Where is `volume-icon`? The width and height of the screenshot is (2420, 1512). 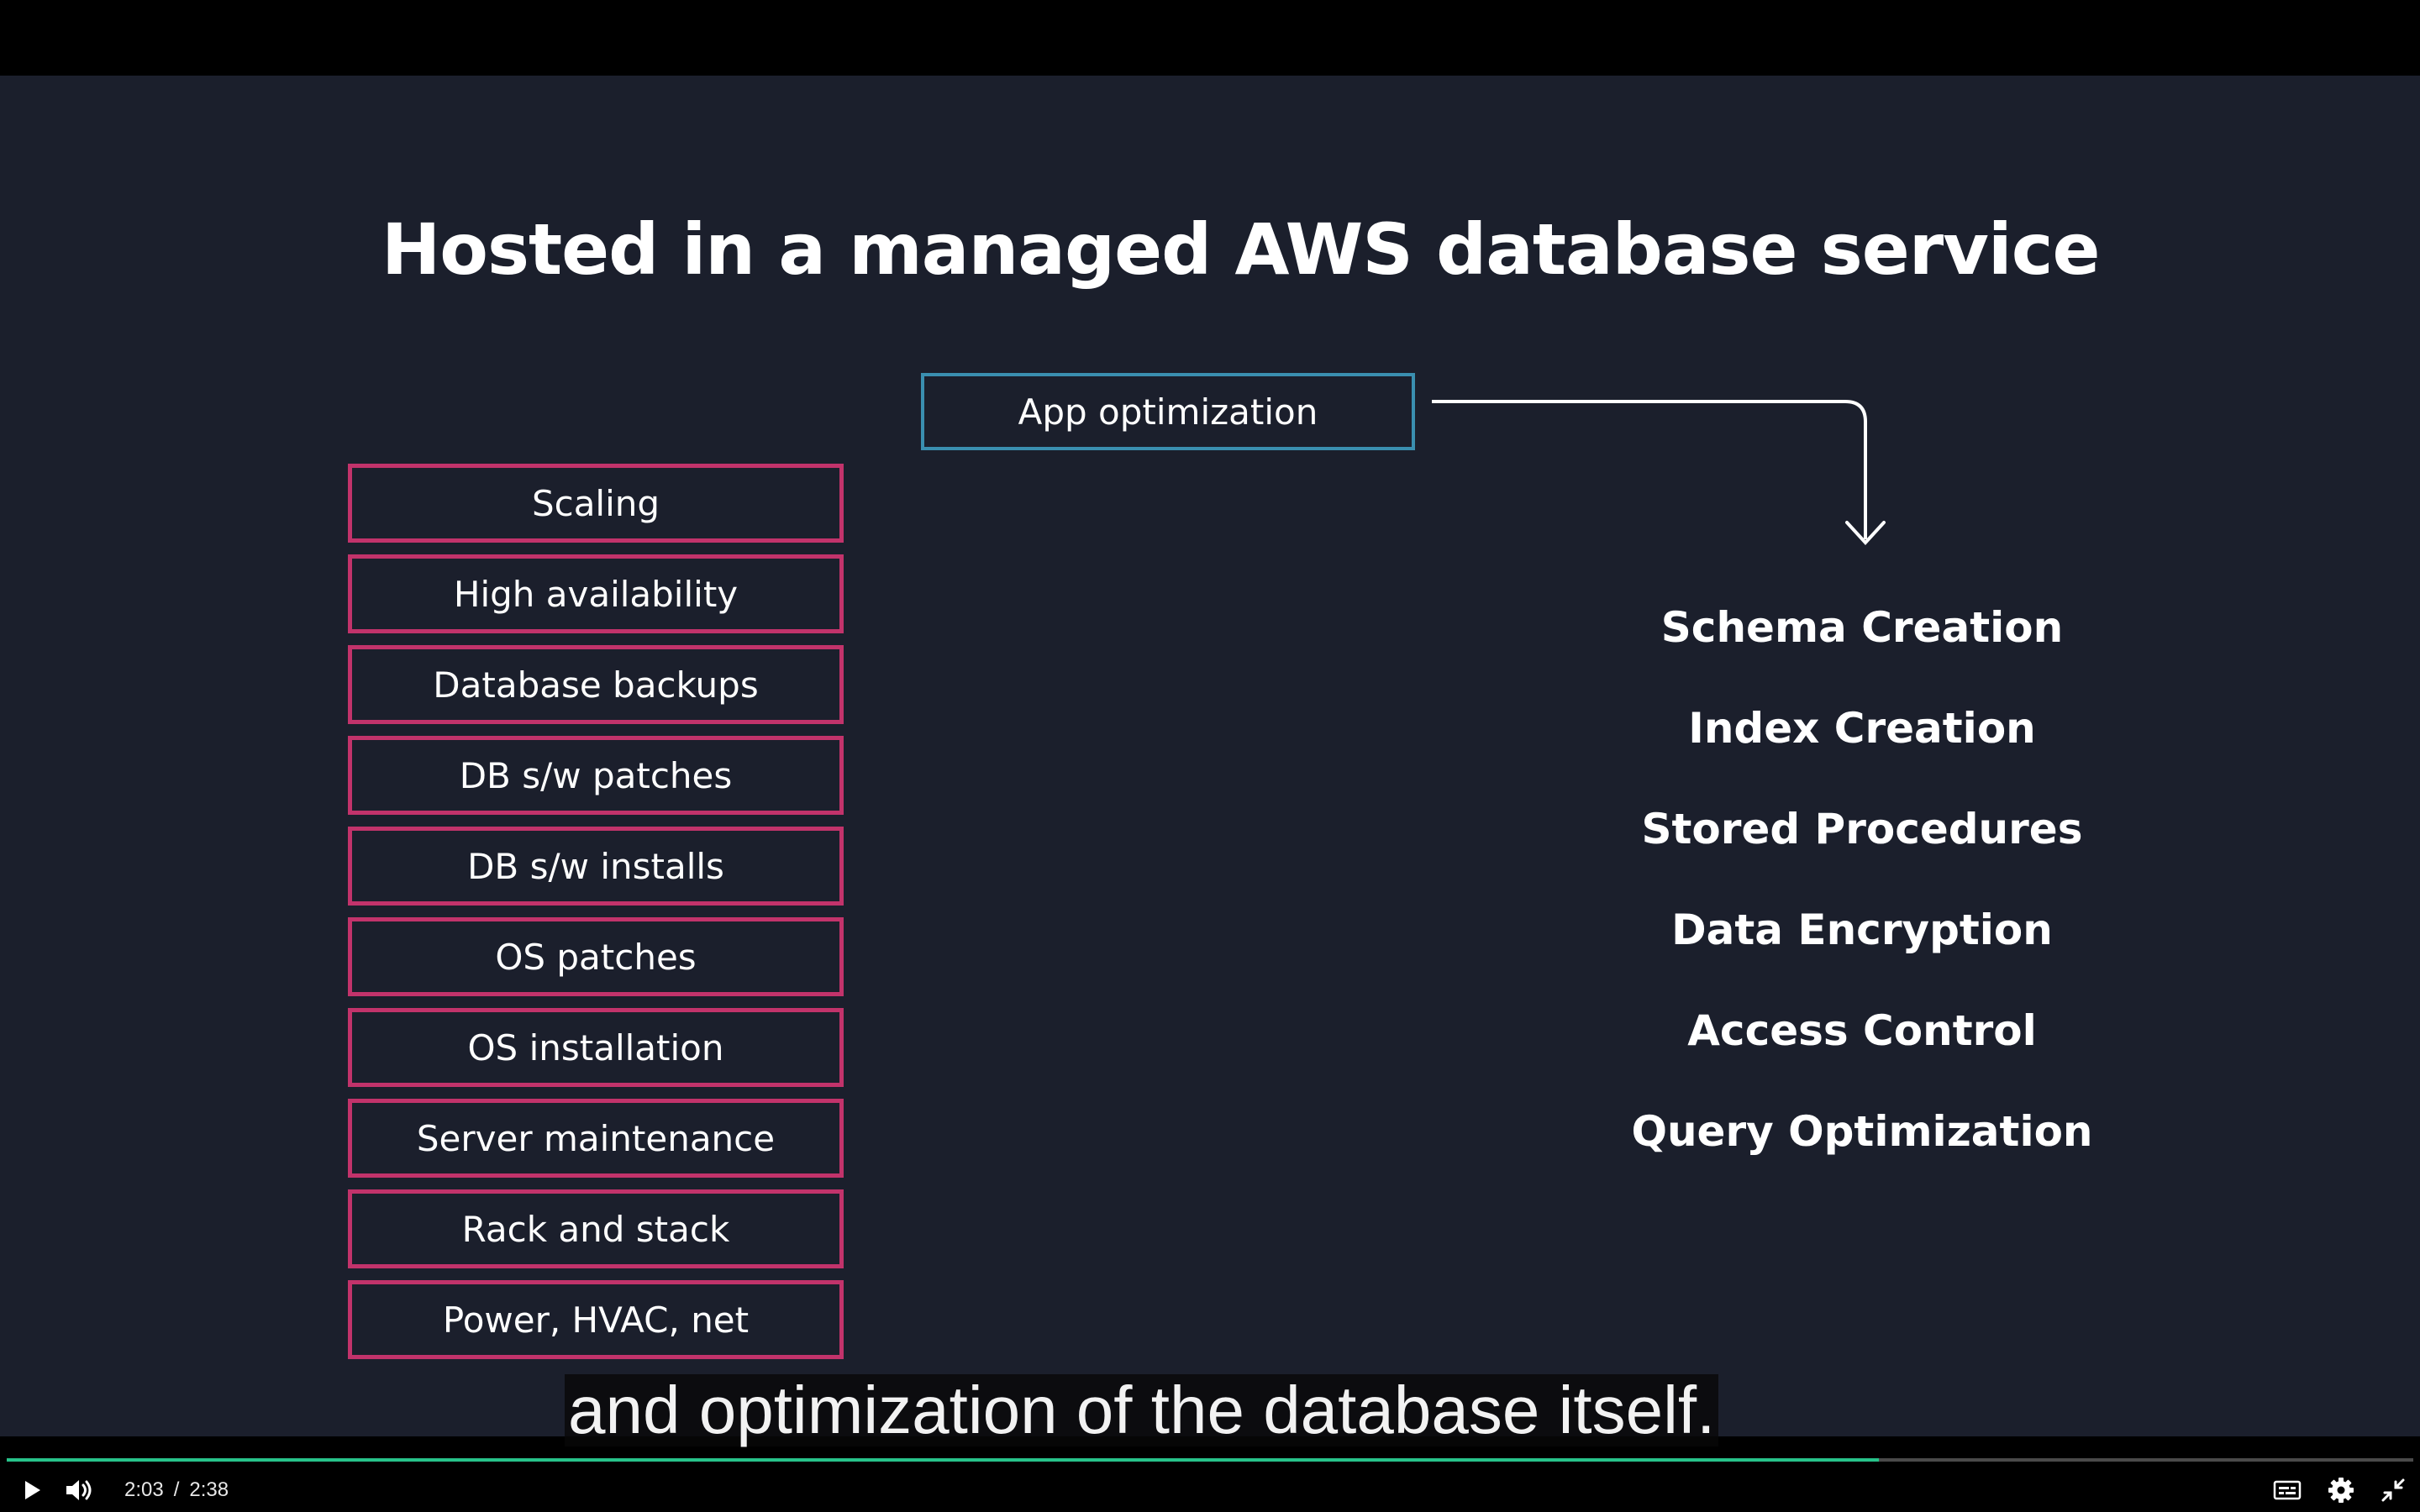
volume-icon is located at coordinates (79, 1490).